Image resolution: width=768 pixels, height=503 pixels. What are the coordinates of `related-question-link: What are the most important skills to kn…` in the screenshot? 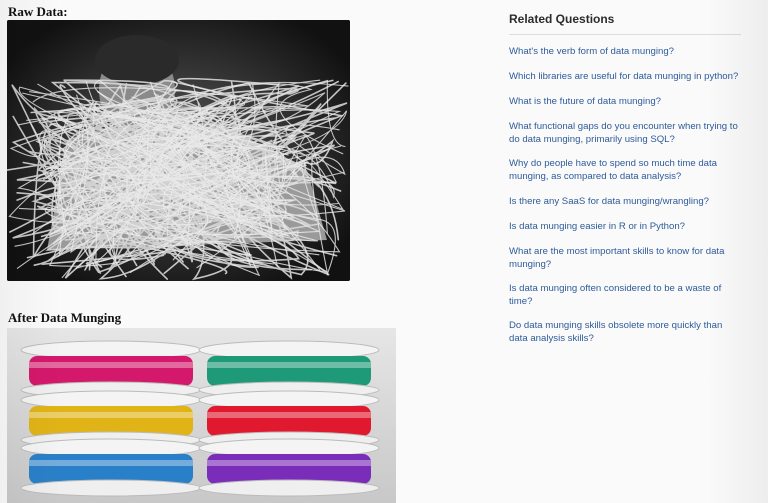 It's located at (625, 258).